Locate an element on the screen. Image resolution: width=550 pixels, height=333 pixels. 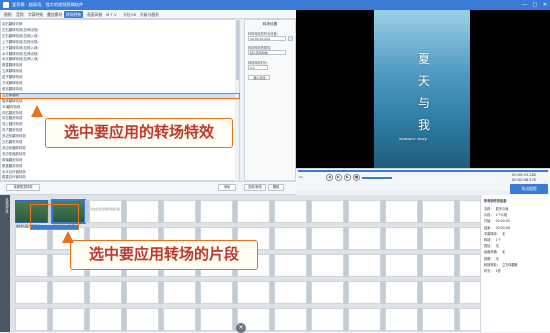
apply-modify-button: 应用/修改 is located at coordinates (255, 187).